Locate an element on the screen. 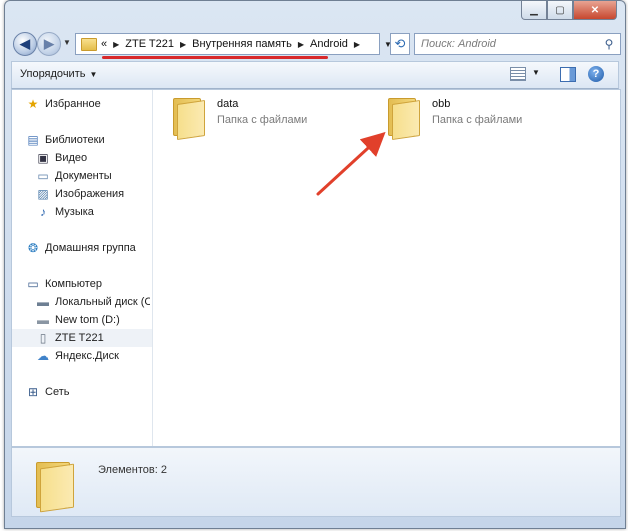  back-arrow-icon: ◀ is located at coordinates (25, 43).